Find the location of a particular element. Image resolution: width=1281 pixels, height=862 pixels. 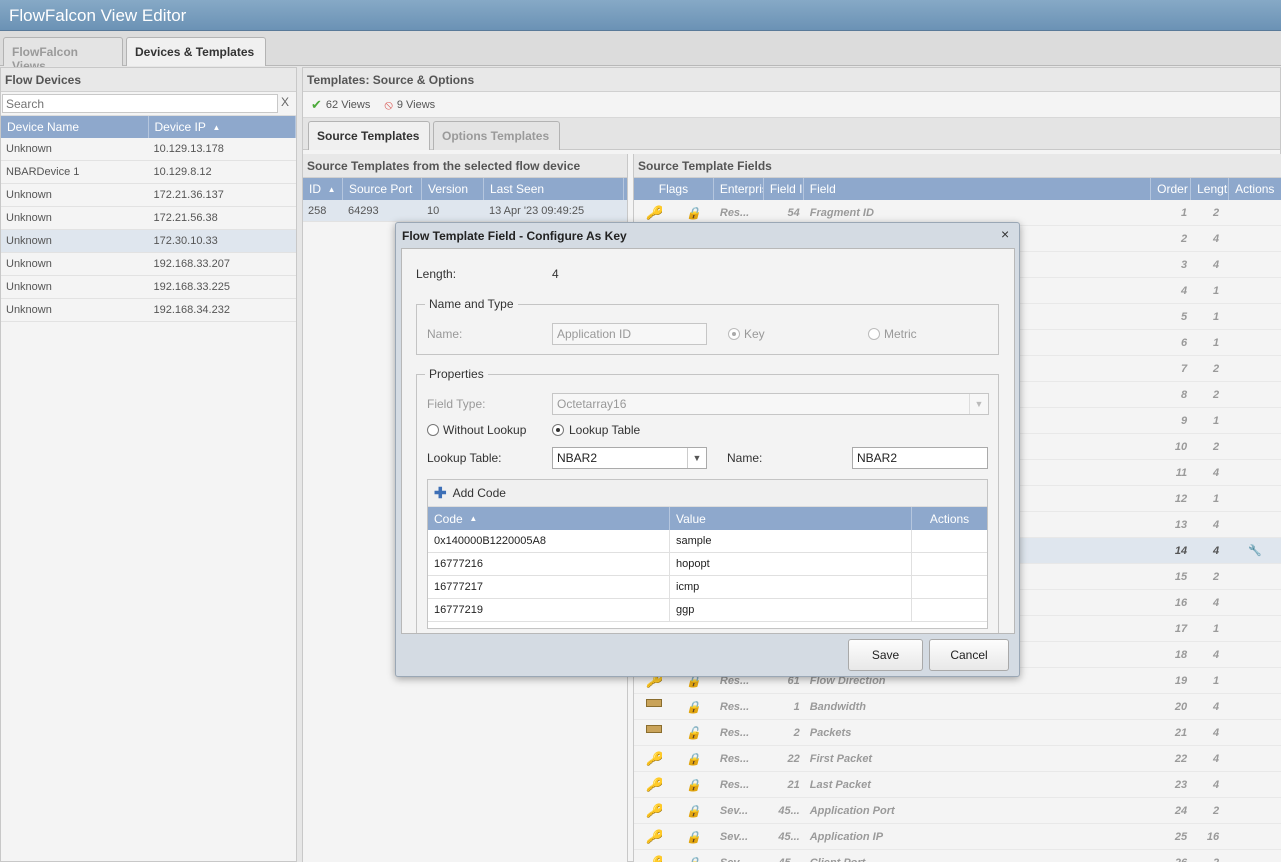

name-field: Application ID is located at coordinates (629, 334).